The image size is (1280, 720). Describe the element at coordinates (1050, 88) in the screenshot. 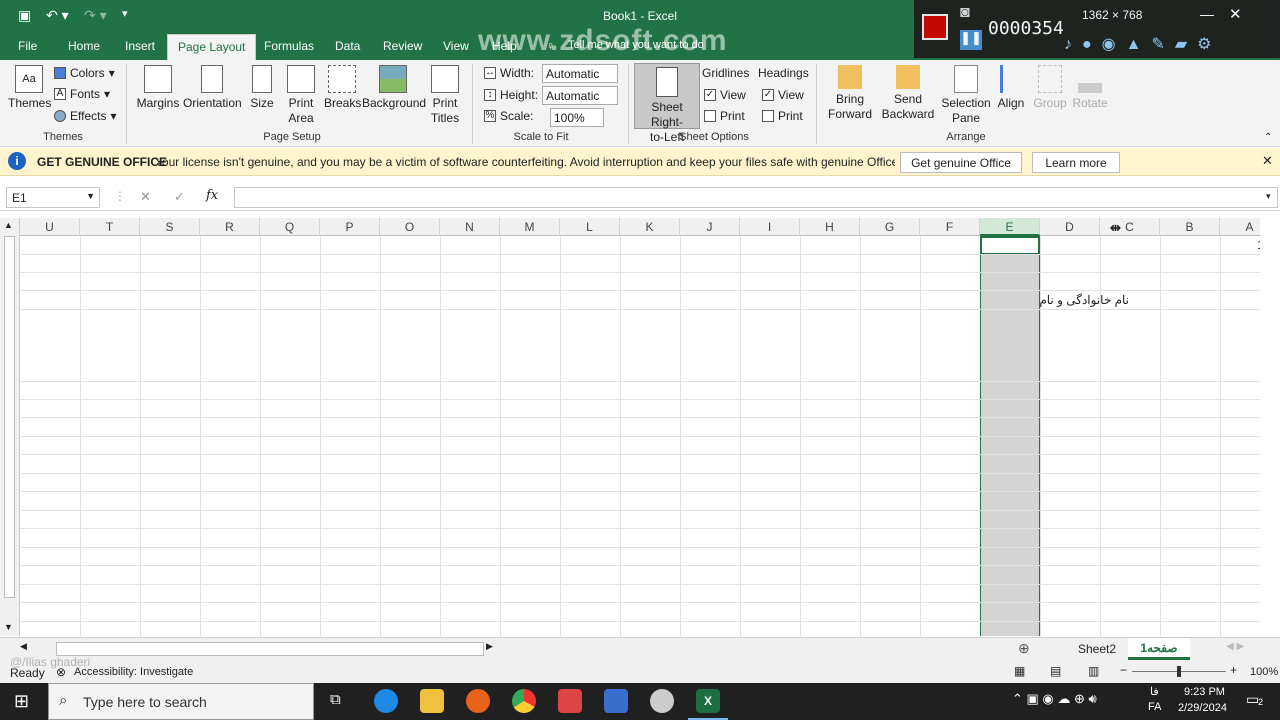

I see `group-objects-button: Group` at that location.